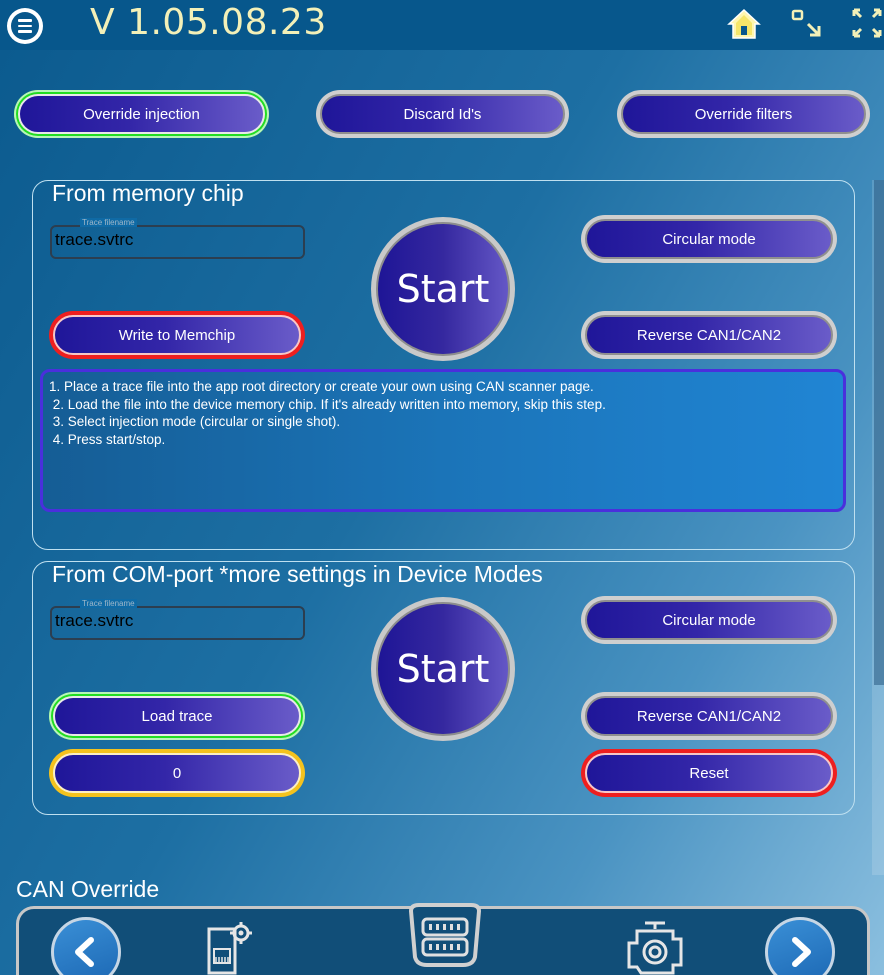 Image resolution: width=884 pixels, height=975 pixels. Describe the element at coordinates (800, 946) in the screenshot. I see `chevron-right-icon` at that location.